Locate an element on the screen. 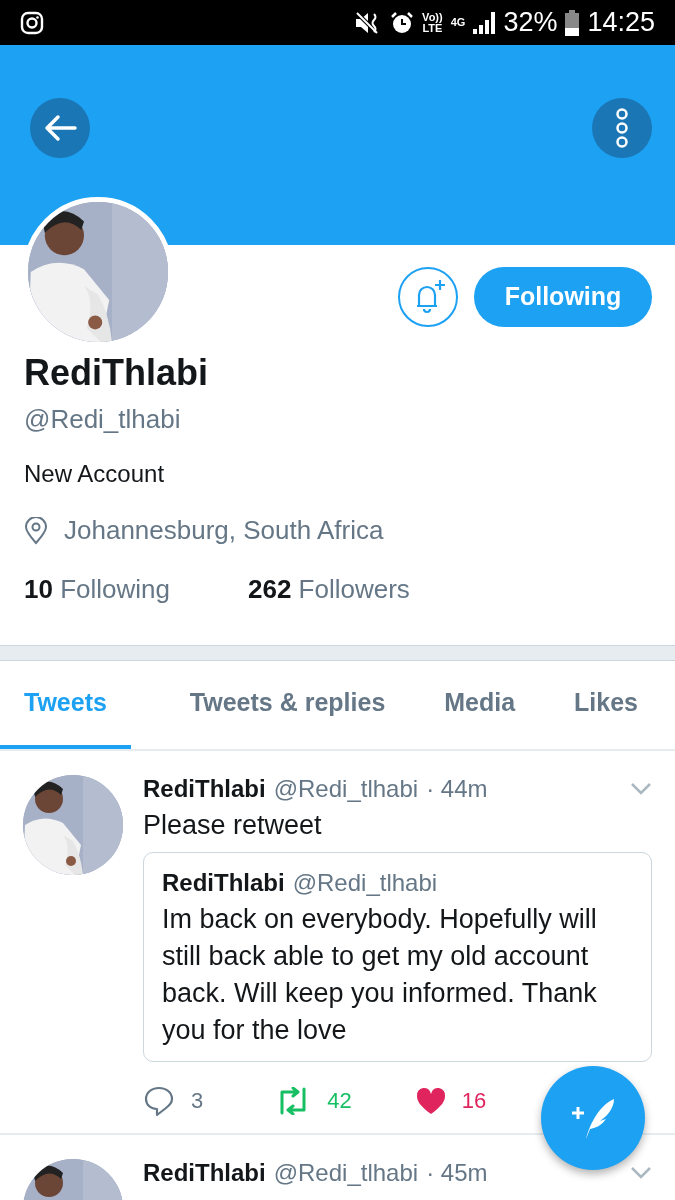  profile-tab: Likes is located at coordinates (606, 705).